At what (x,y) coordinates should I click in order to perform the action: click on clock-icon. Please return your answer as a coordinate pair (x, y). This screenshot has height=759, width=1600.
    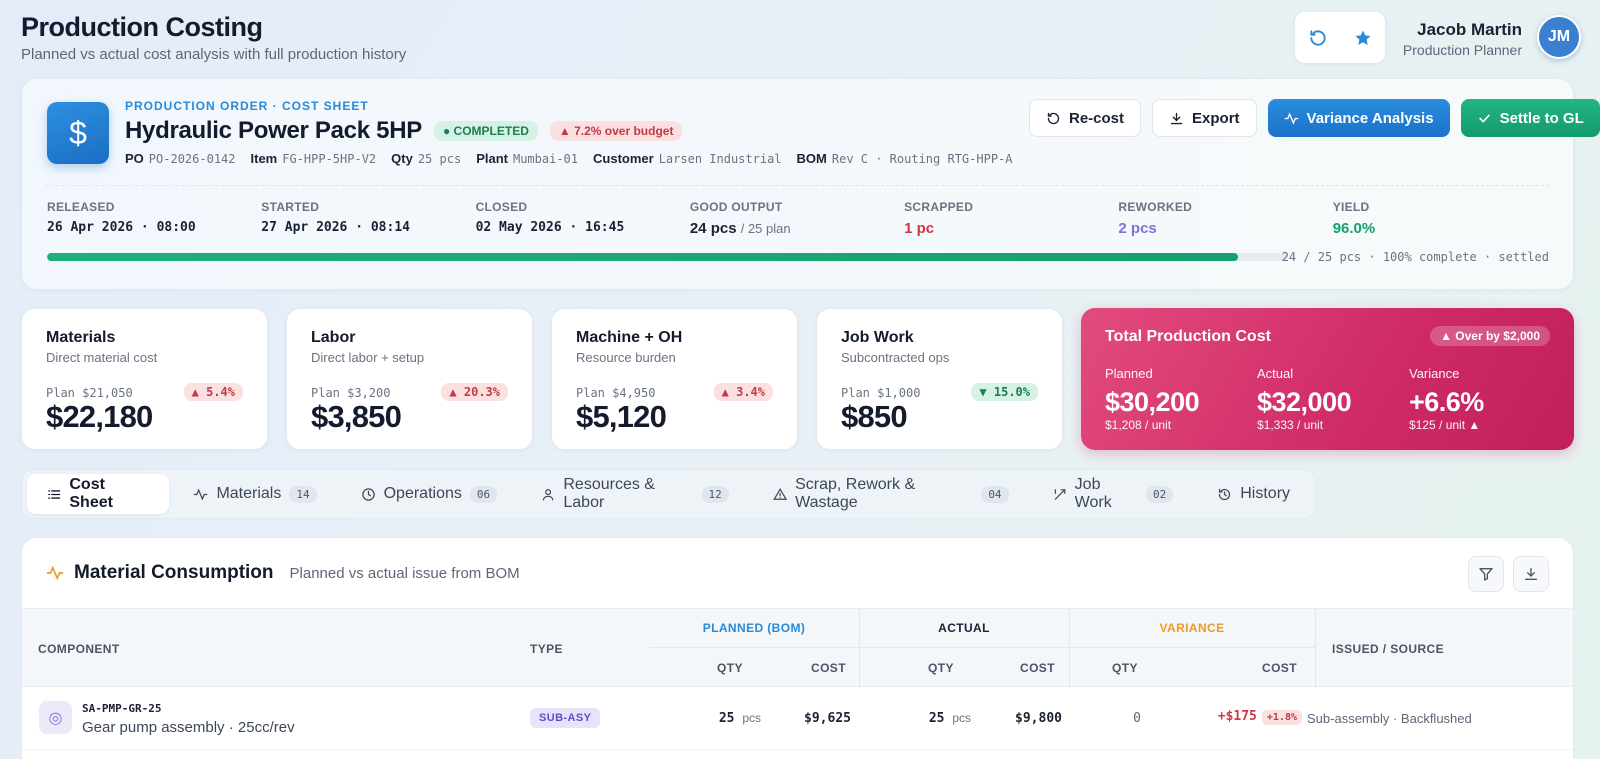
    Looking at the image, I should click on (368, 494).